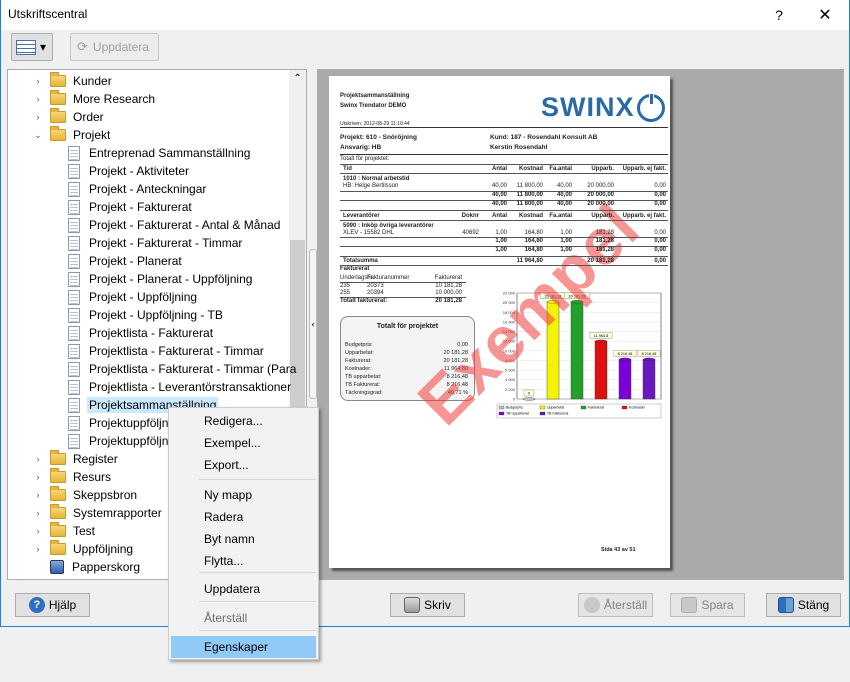 The width and height of the screenshot is (850, 682). What do you see at coordinates (615, 605) in the screenshot?
I see `restore-button: Återställ` at bounding box center [615, 605].